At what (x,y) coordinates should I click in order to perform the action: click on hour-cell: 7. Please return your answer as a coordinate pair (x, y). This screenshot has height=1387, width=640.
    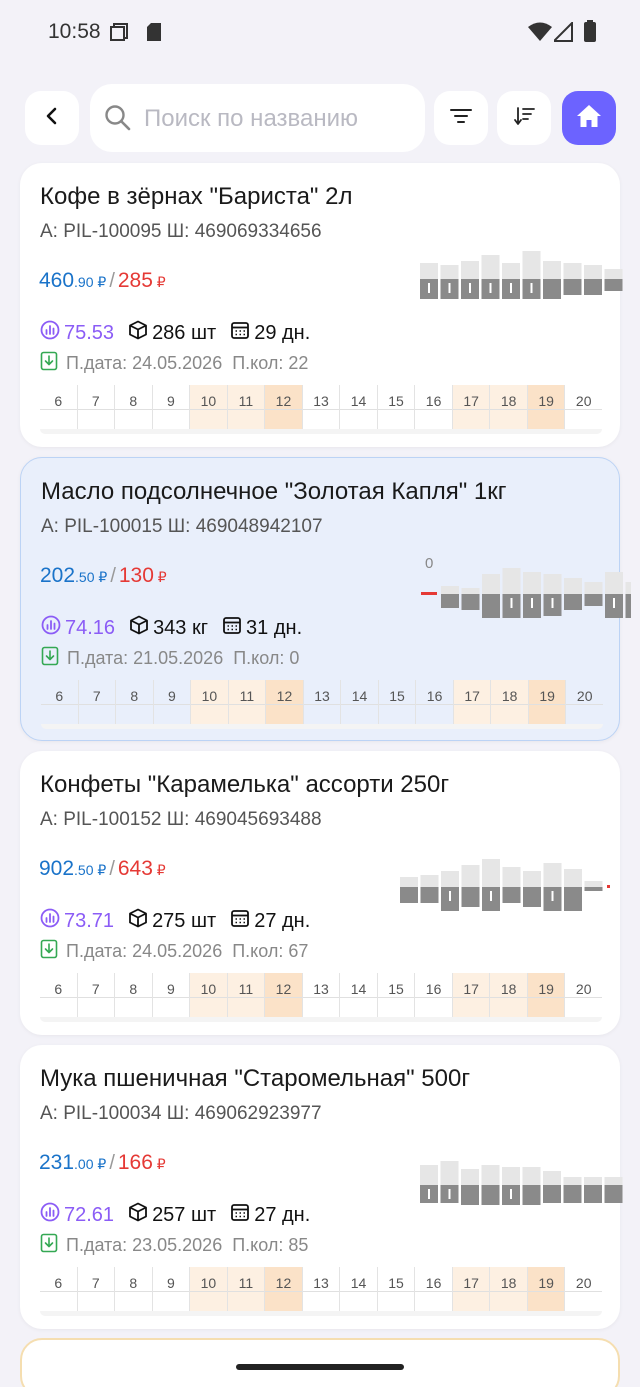
    Looking at the image, I should click on (96, 995).